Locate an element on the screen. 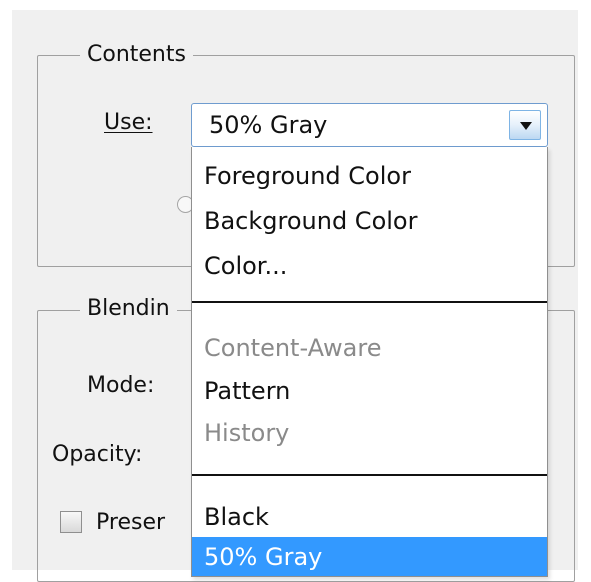  menu-item-history: History is located at coordinates (247, 433).